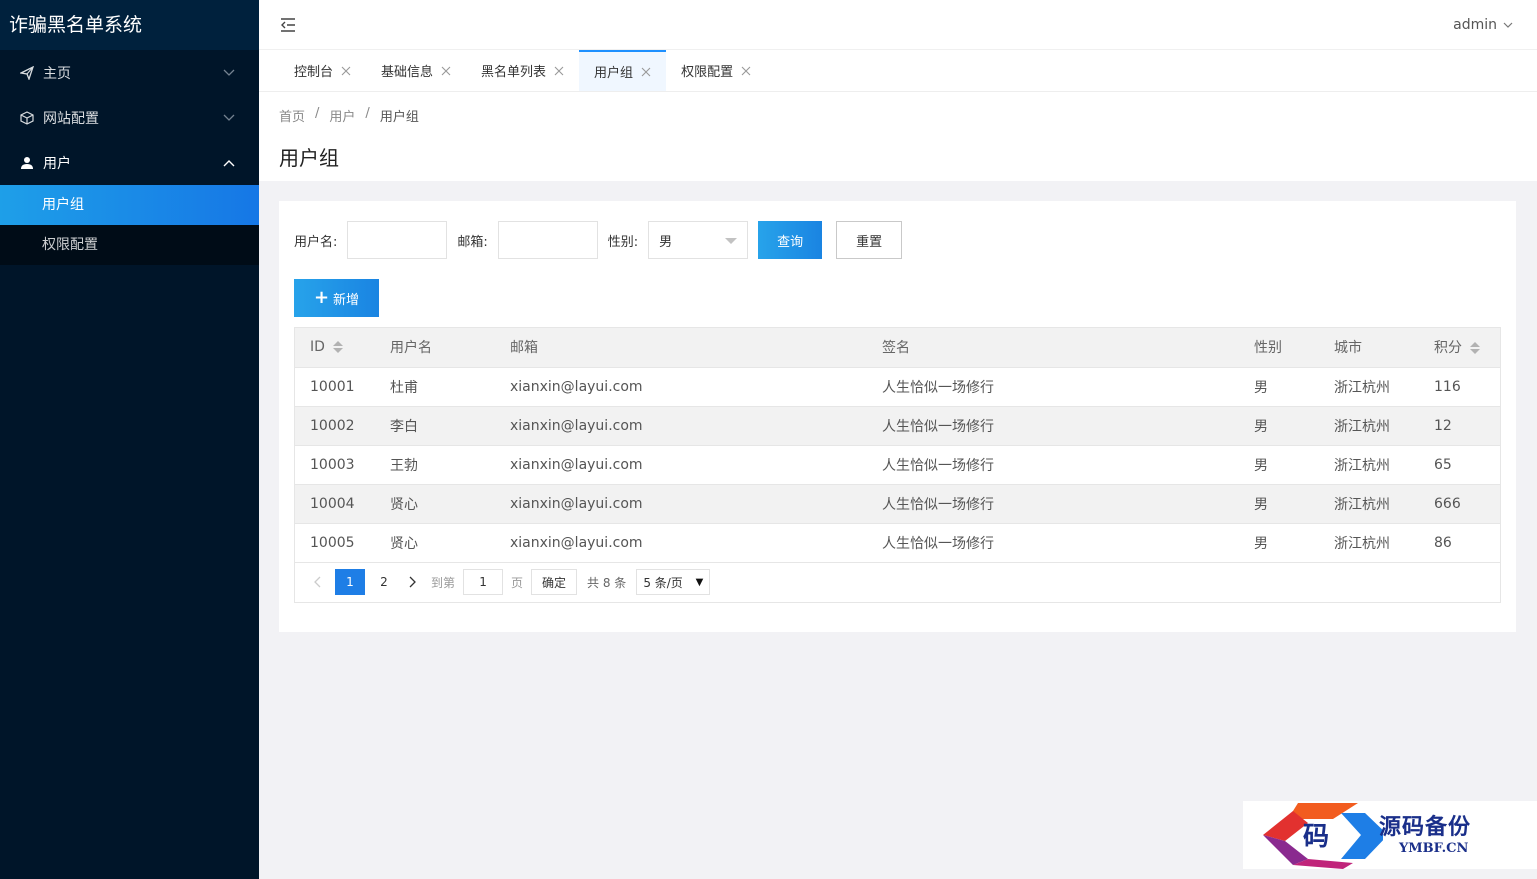 This screenshot has height=879, width=1537. What do you see at coordinates (129, 72) in the screenshot?
I see `sidebar-item-home: 主页` at bounding box center [129, 72].